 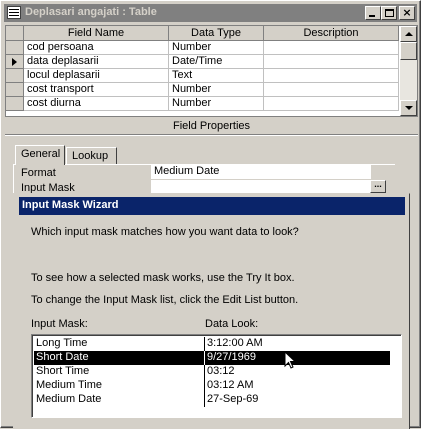 What do you see at coordinates (408, 71) in the screenshot?
I see `grid-scrollbar` at bounding box center [408, 71].